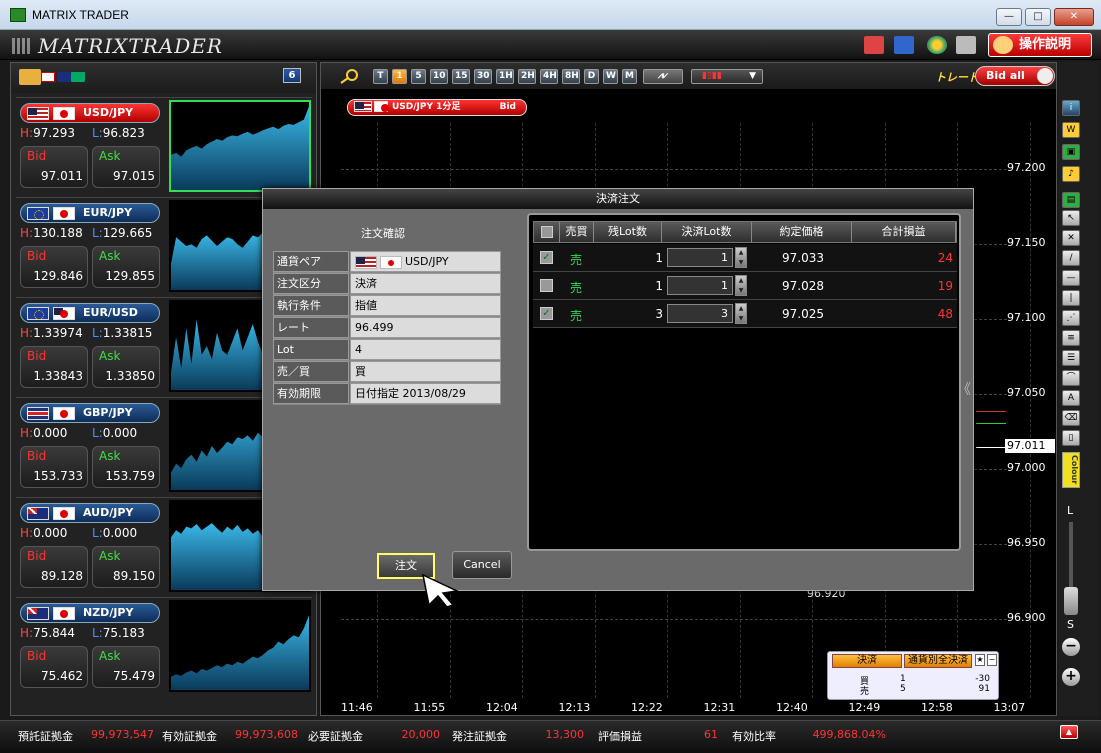  I want to click on trash-icon: ▯, so click(1071, 438).